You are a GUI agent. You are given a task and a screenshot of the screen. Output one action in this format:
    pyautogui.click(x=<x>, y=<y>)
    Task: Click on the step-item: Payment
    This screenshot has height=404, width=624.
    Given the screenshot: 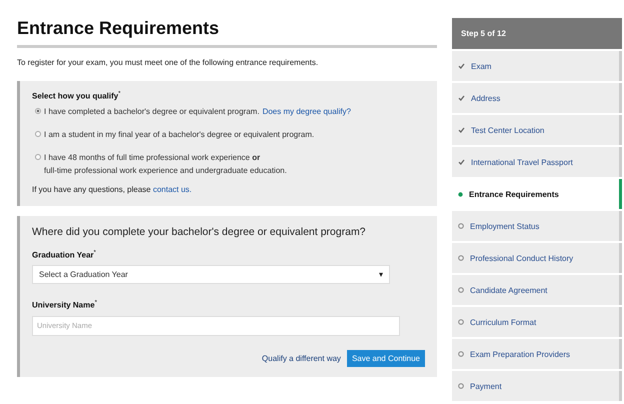 What is the action you would take?
    pyautogui.click(x=537, y=386)
    